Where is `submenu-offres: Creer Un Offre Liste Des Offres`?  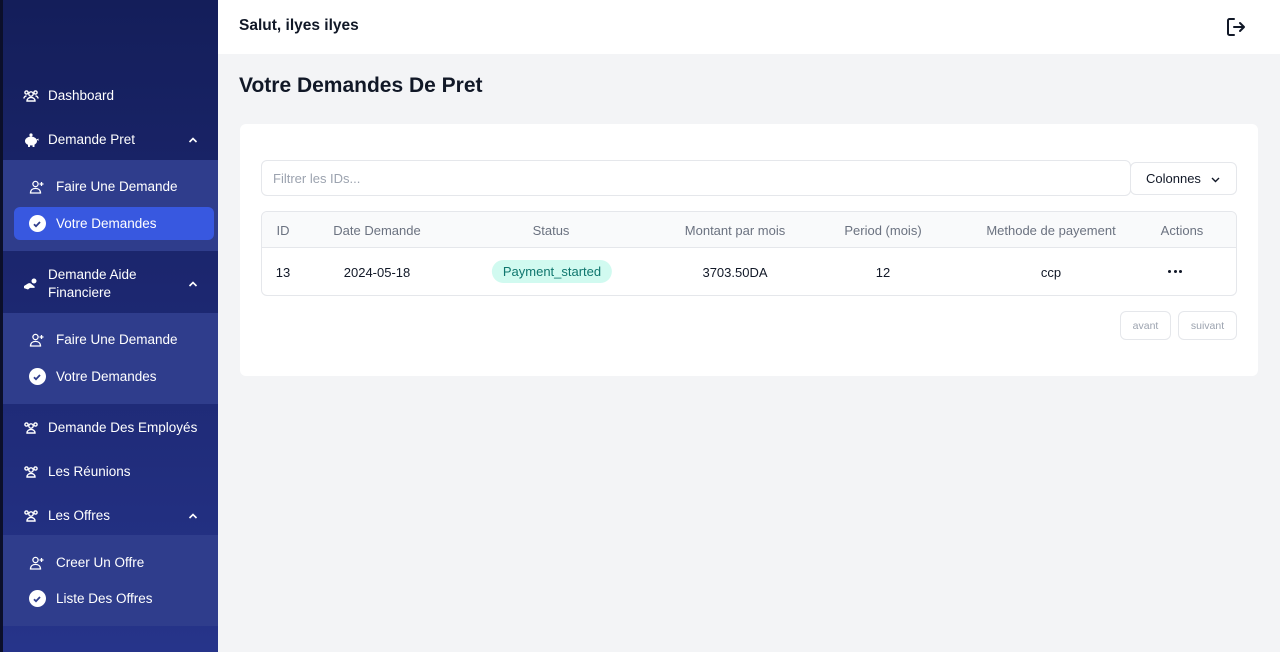 submenu-offres: Creer Un Offre Liste Des Offres is located at coordinates (110, 580).